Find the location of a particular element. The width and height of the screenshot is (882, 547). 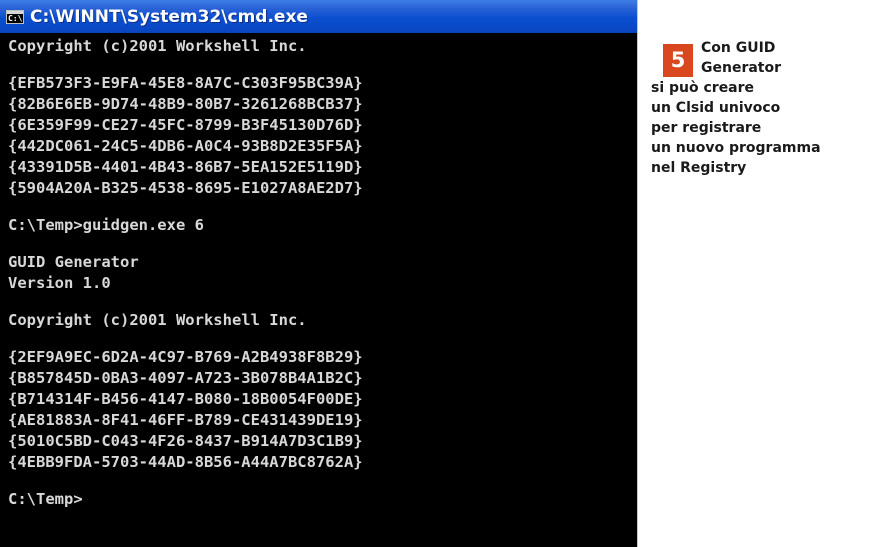

caption-head-line: Con GUID is located at coordinates (738, 48).